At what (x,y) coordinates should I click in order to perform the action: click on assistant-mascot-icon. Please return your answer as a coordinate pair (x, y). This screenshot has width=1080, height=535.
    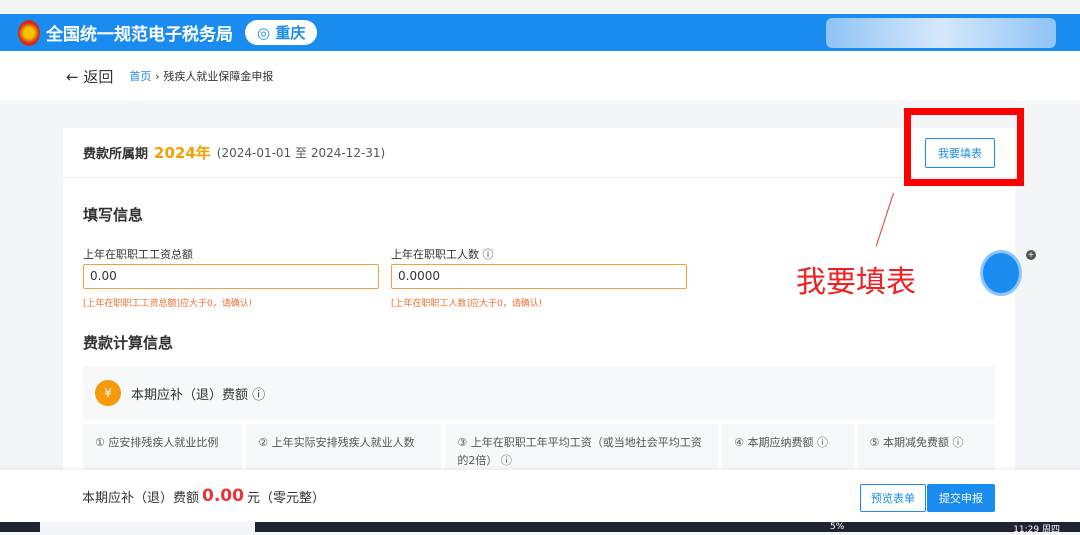
    Looking at the image, I should click on (1001, 273).